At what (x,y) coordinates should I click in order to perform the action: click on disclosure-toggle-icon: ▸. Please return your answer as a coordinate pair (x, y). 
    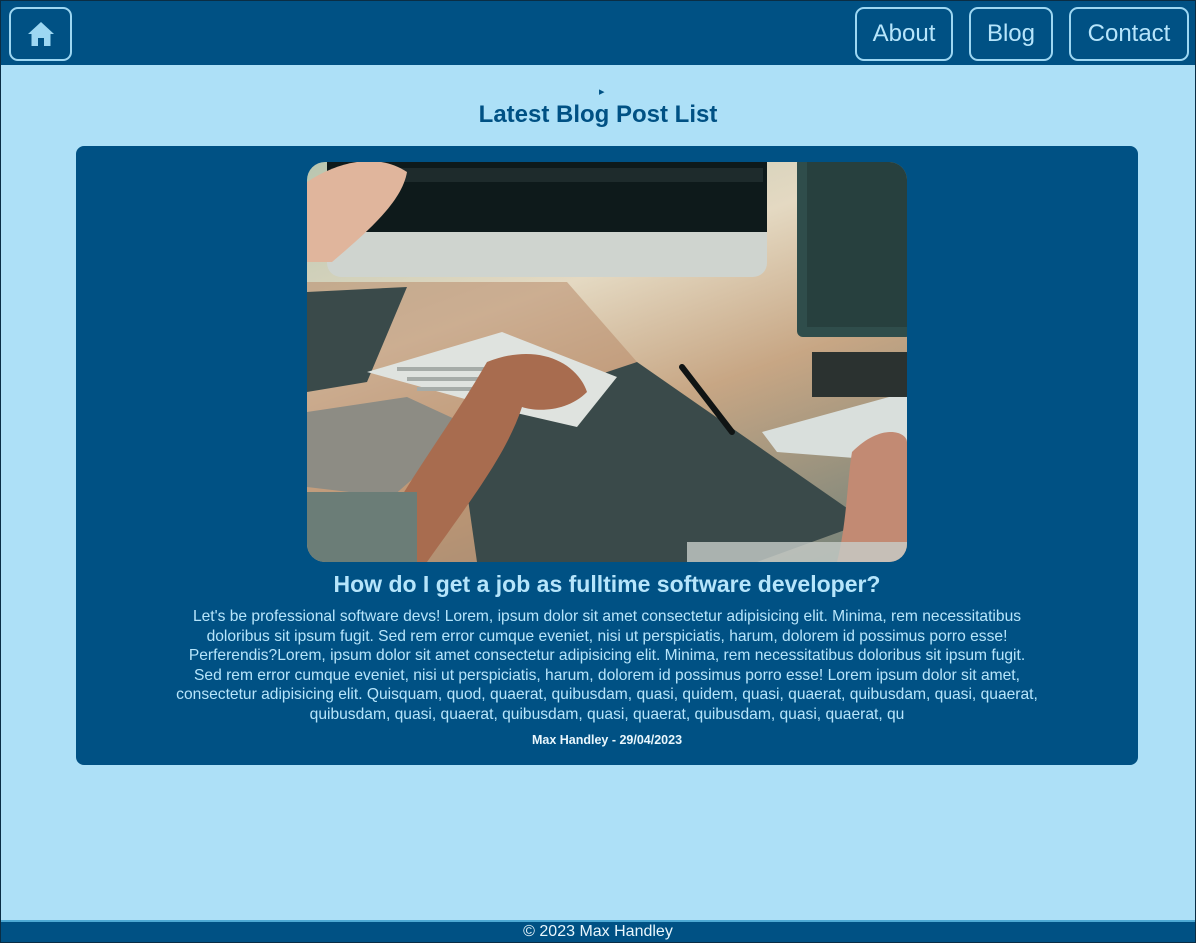
    Looking at the image, I should click on (602, 91).